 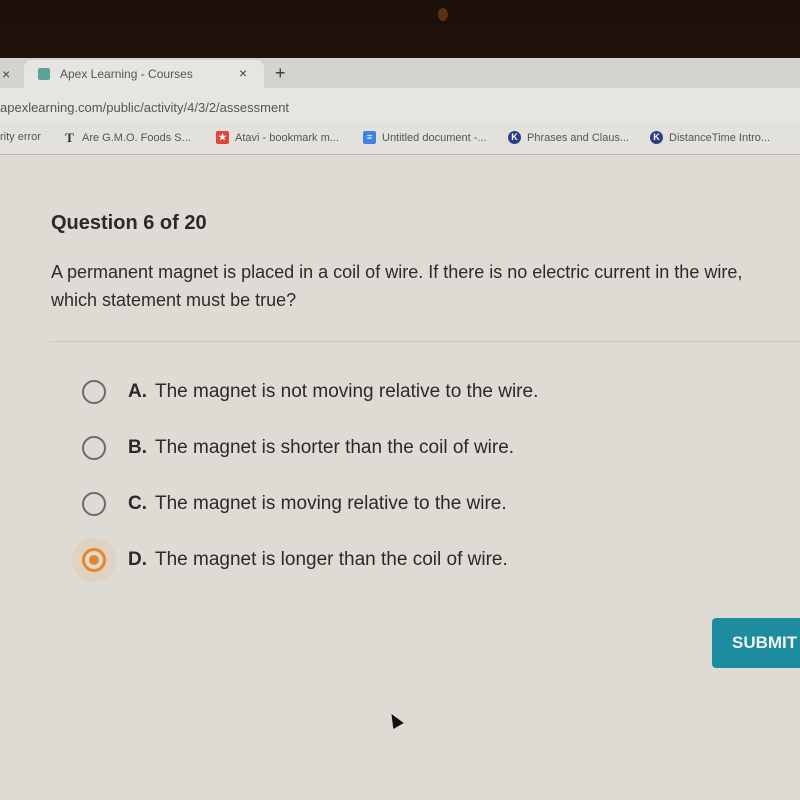 I want to click on question-title: Question 6 of 20, so click(x=129, y=223).